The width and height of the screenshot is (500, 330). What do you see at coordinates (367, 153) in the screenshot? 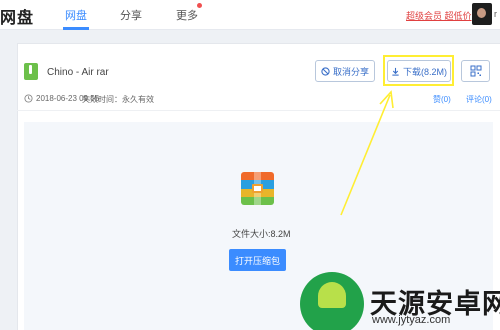
I see `annotation-arrow` at bounding box center [367, 153].